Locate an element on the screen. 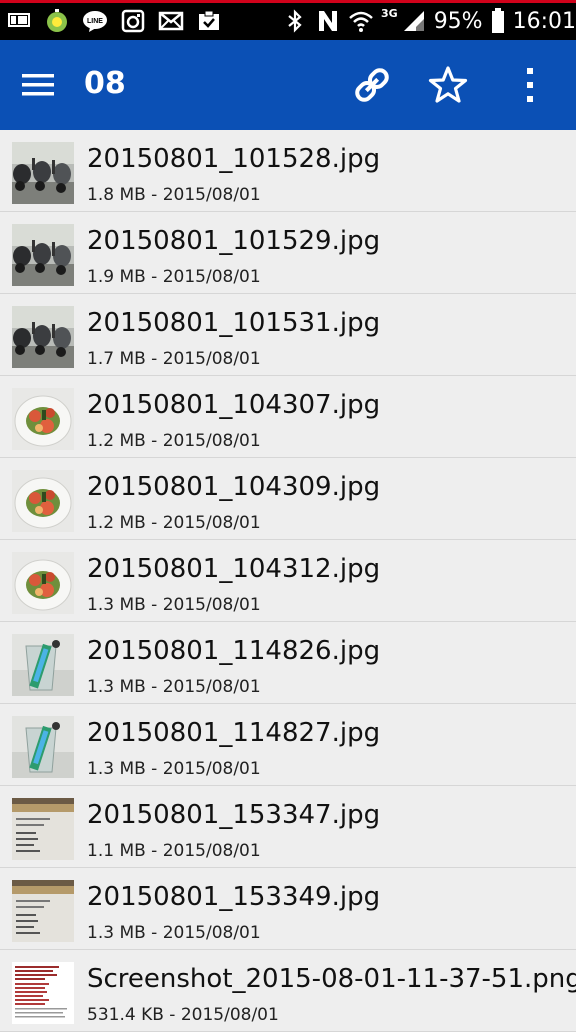 The image size is (576, 1032). file-name: Screenshot_2015-08-01-11-37-51.png is located at coordinates (331, 979).